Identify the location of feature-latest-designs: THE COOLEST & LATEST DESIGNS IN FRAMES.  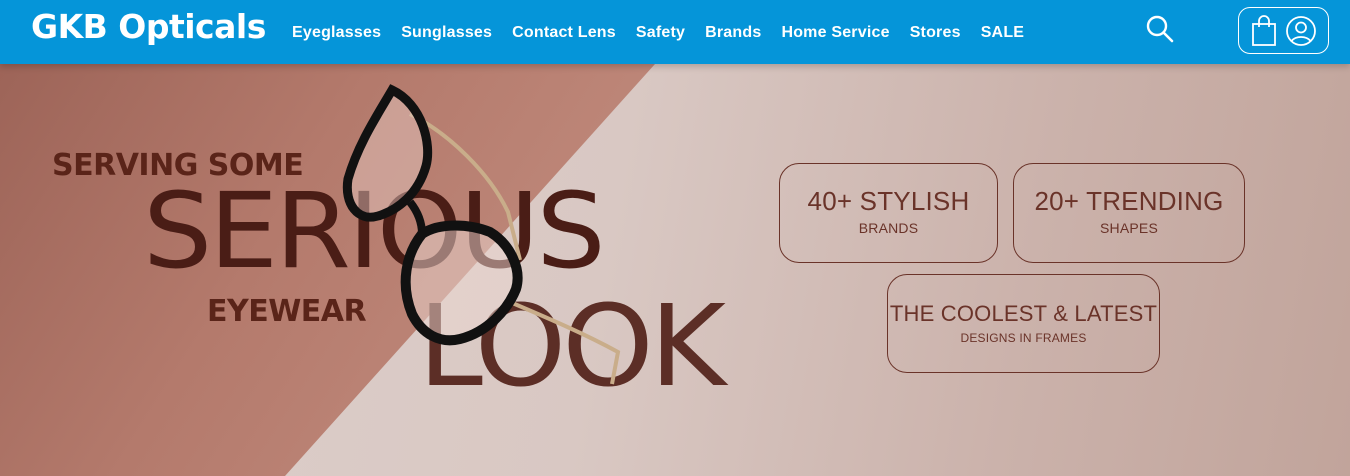
(1023, 323).